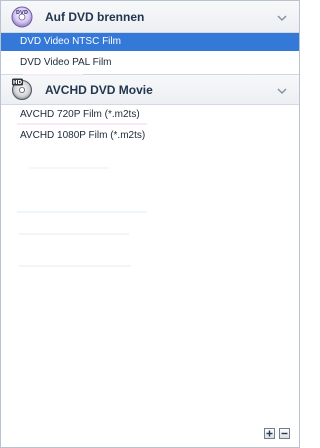  I want to click on svg-text: HD, so click(18, 83).